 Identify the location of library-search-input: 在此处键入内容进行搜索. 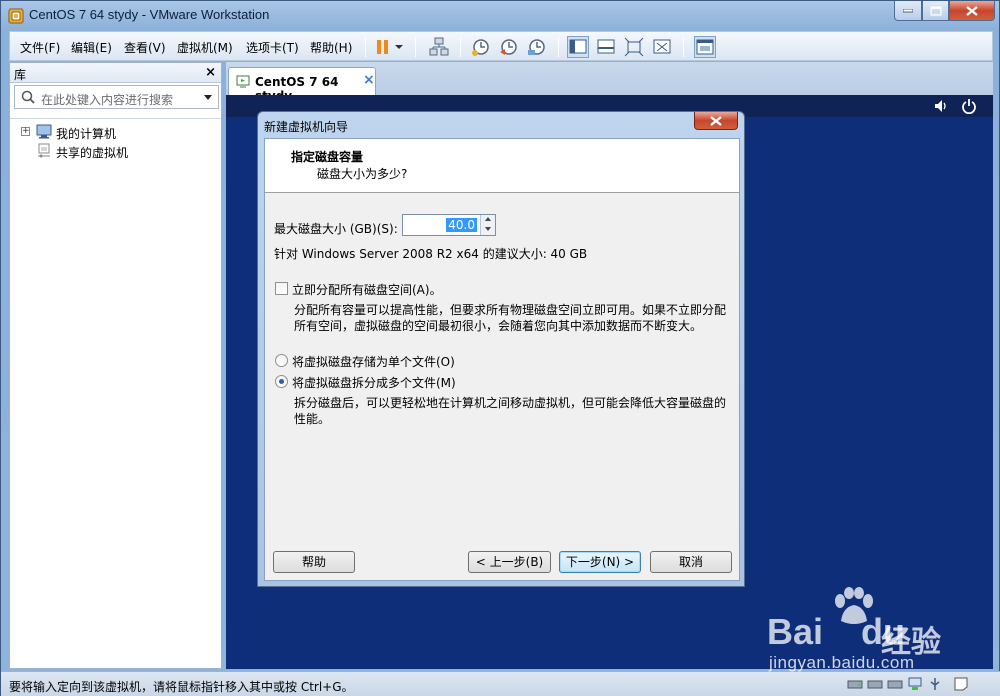
(116, 97).